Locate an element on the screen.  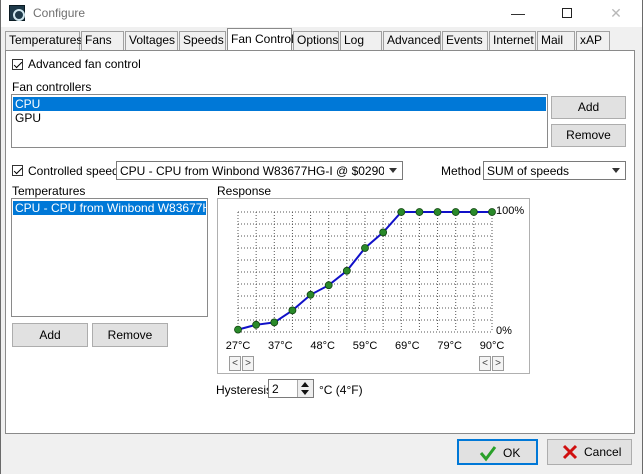
tab-label: Fans is located at coordinates (98, 40).